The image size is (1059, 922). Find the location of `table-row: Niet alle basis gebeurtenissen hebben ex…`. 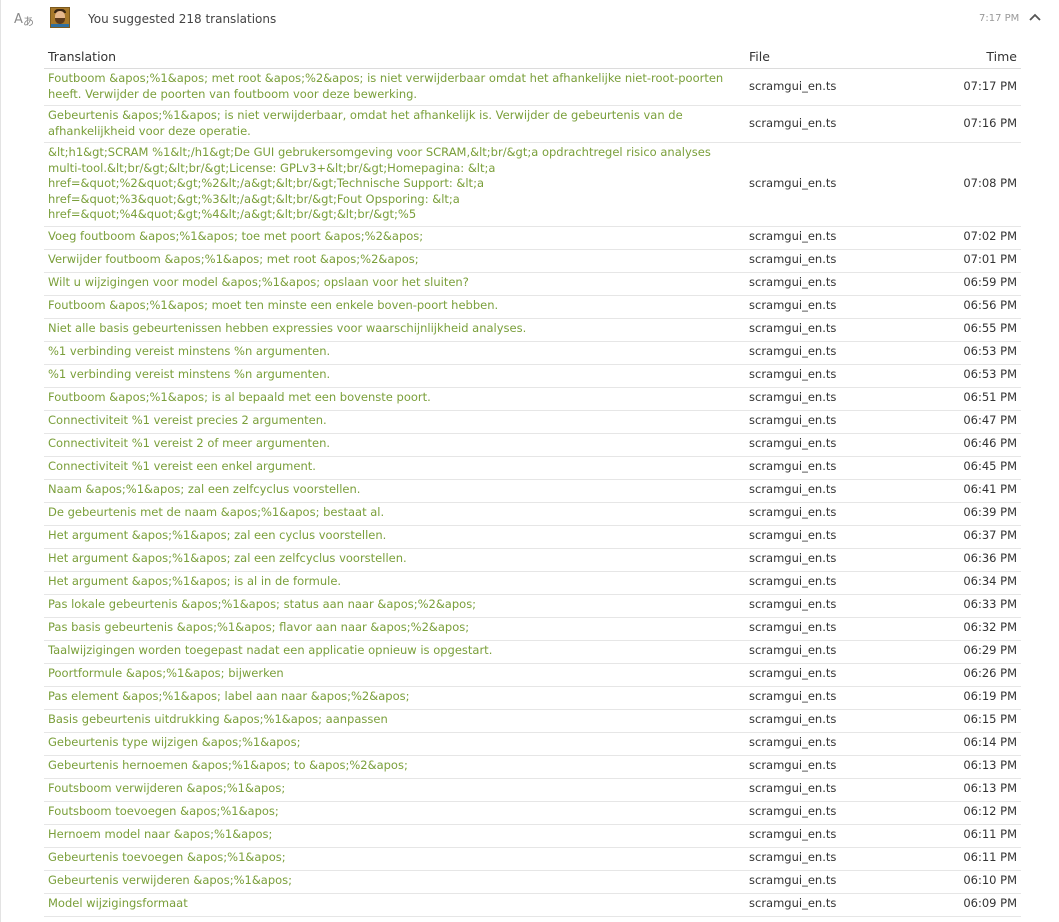

table-row: Niet alle basis gebeurtenissen hebben ex… is located at coordinates (532, 330).